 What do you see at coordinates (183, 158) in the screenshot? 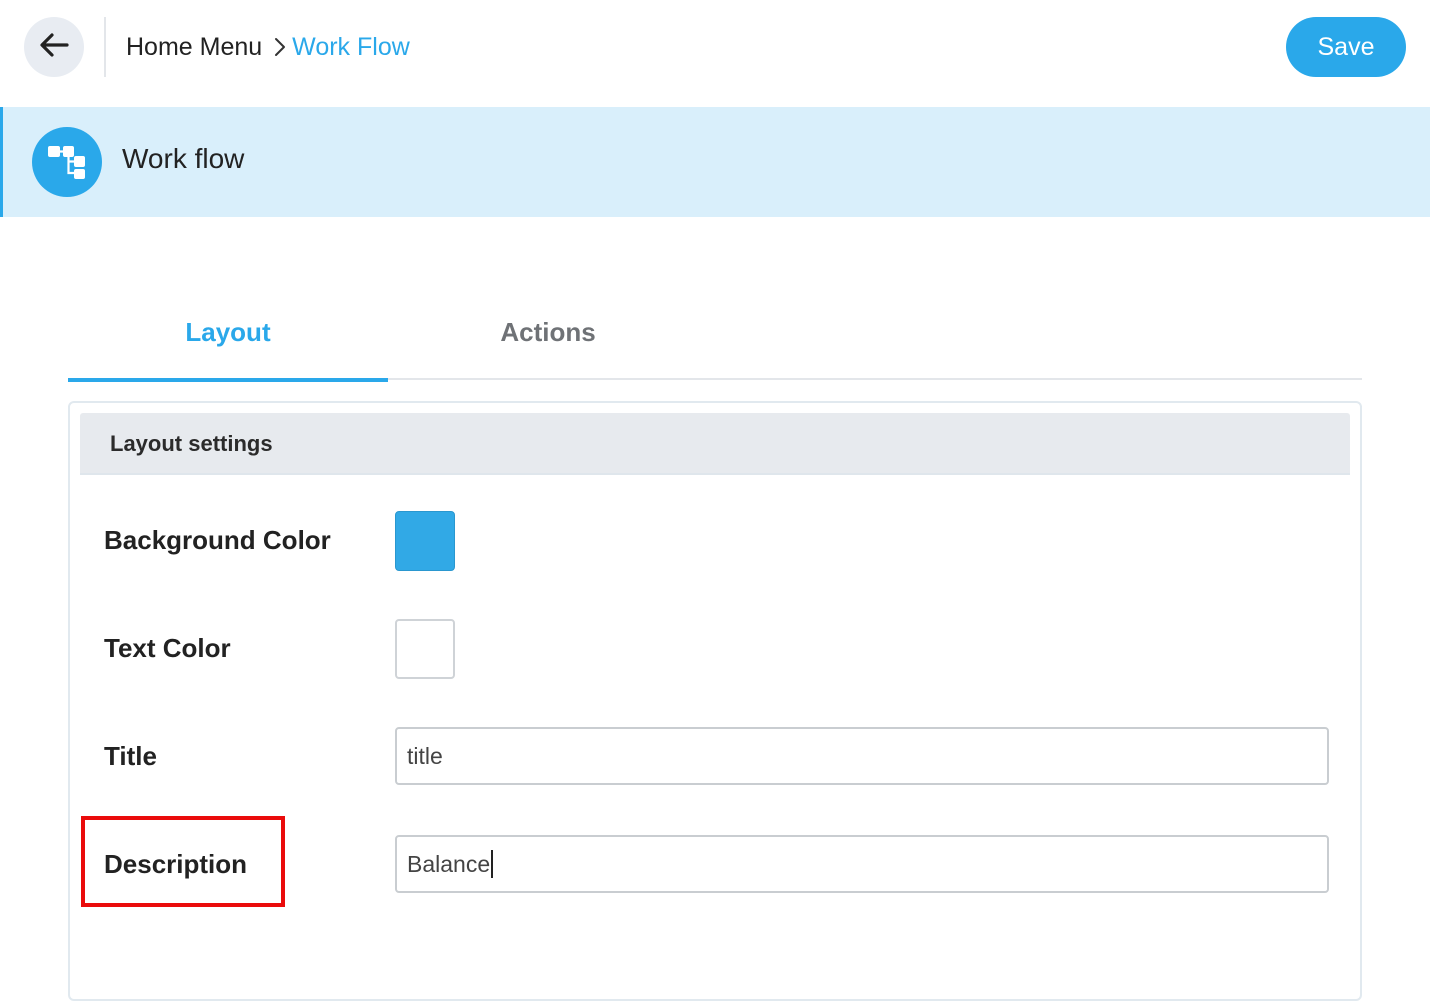
I see `page-title: Work flow` at bounding box center [183, 158].